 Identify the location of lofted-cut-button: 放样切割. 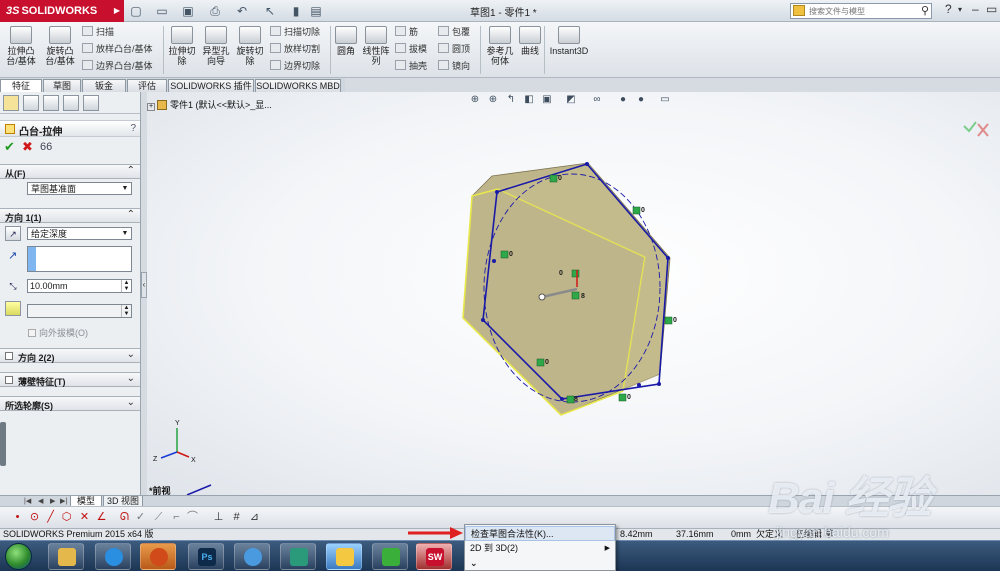
(295, 49).